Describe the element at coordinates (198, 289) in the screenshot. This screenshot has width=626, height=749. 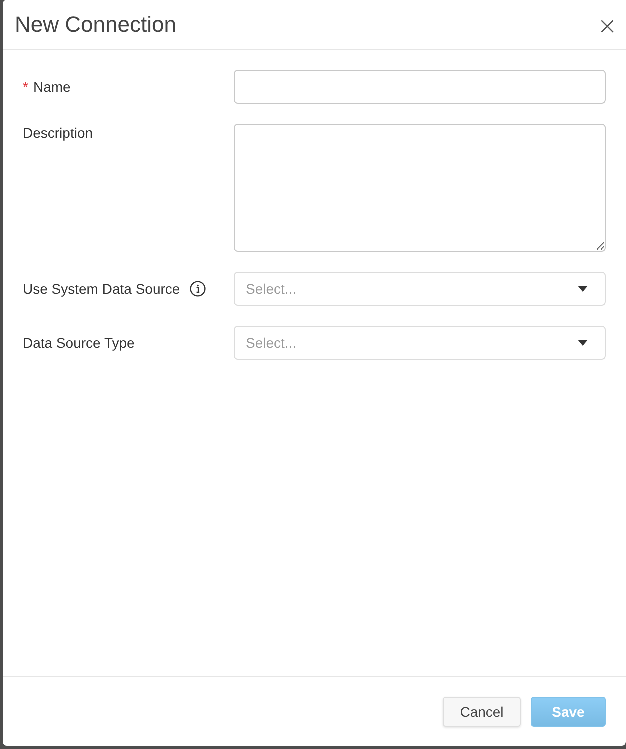
I see `info-icon` at that location.